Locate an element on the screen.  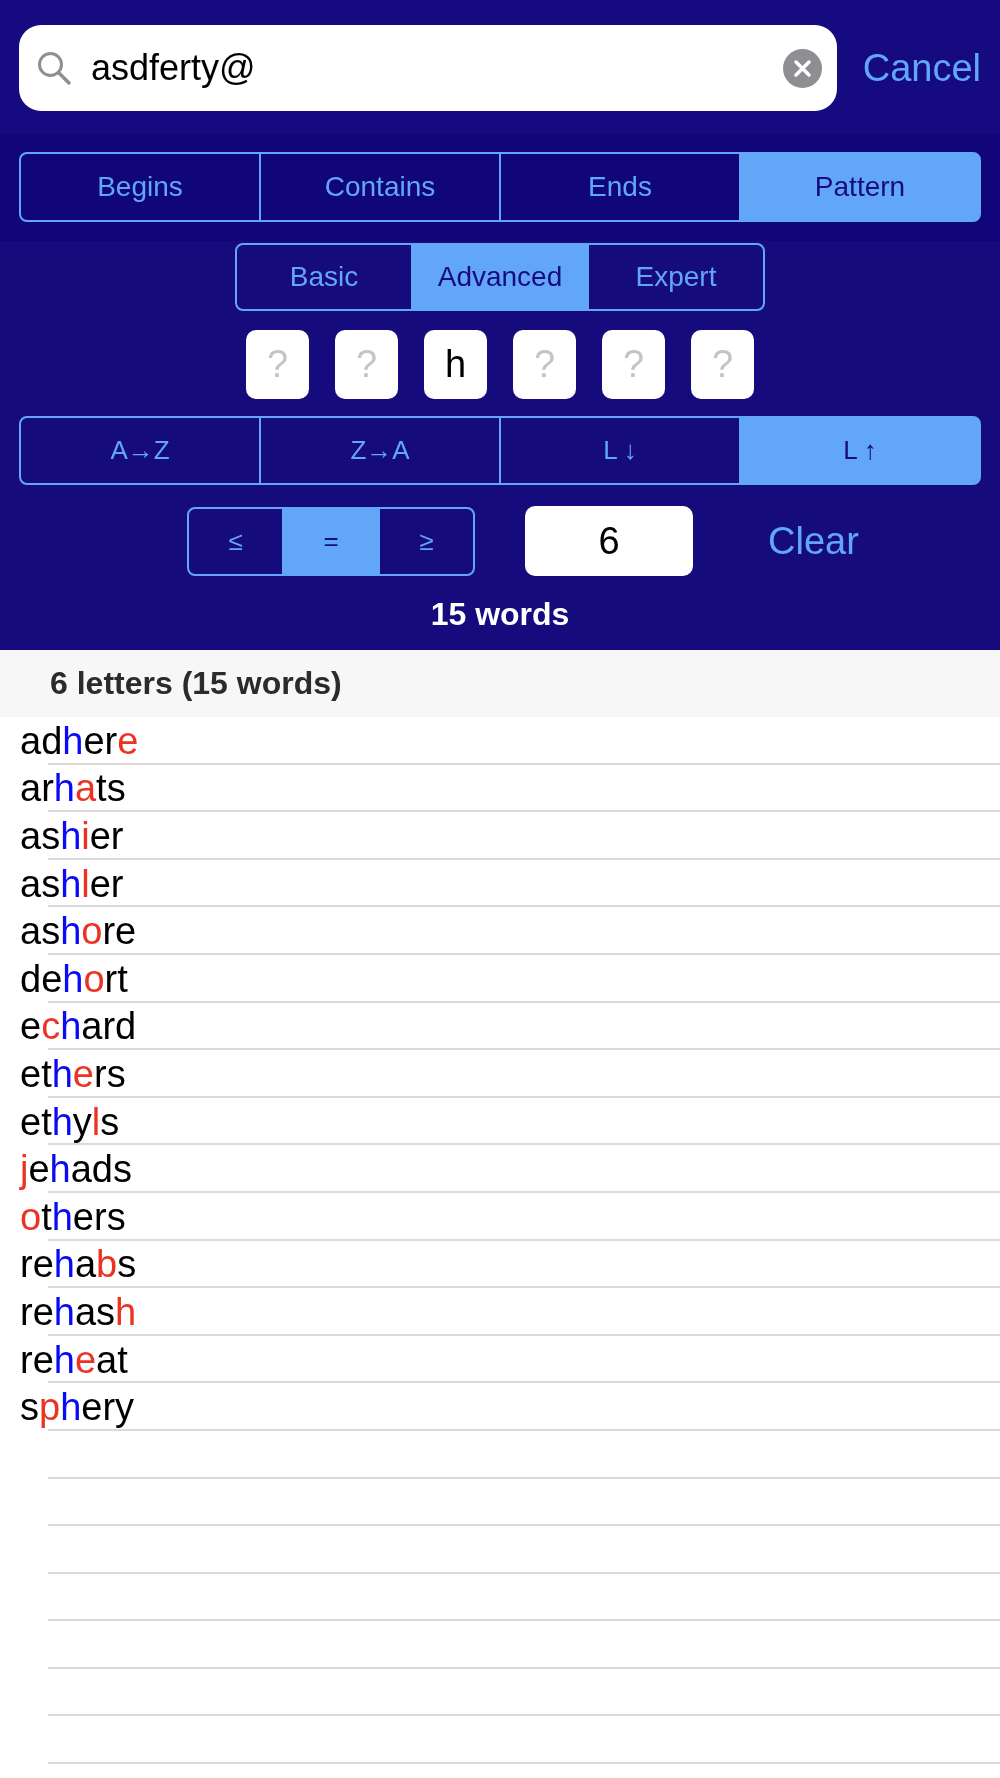
mode-tab: Begins is located at coordinates (140, 187).